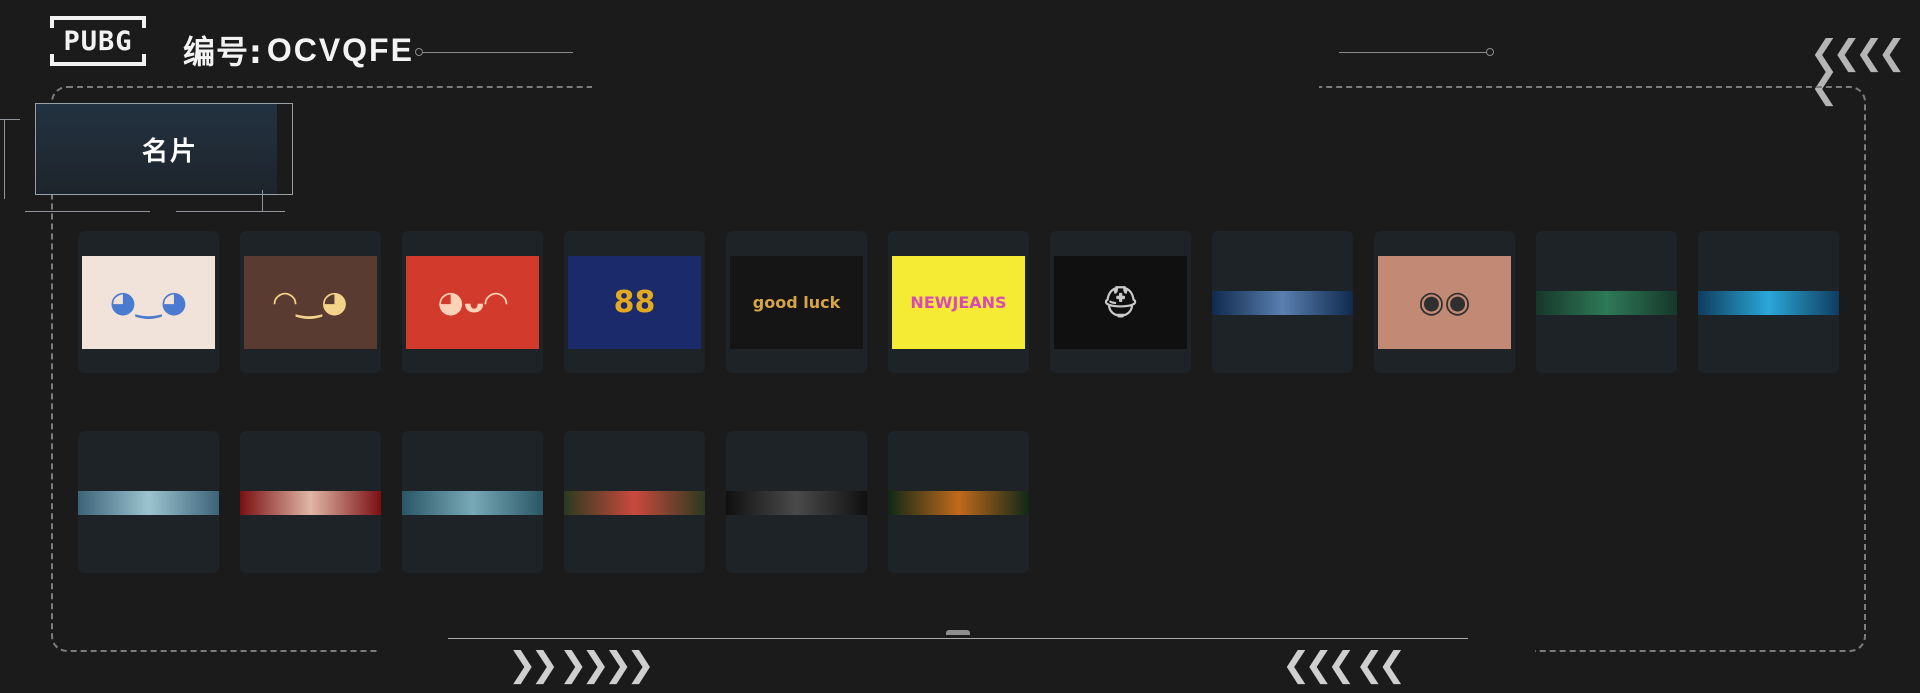 The width and height of the screenshot is (1920, 693). I want to click on player-code: 编号: OCVQFE, so click(298, 51).